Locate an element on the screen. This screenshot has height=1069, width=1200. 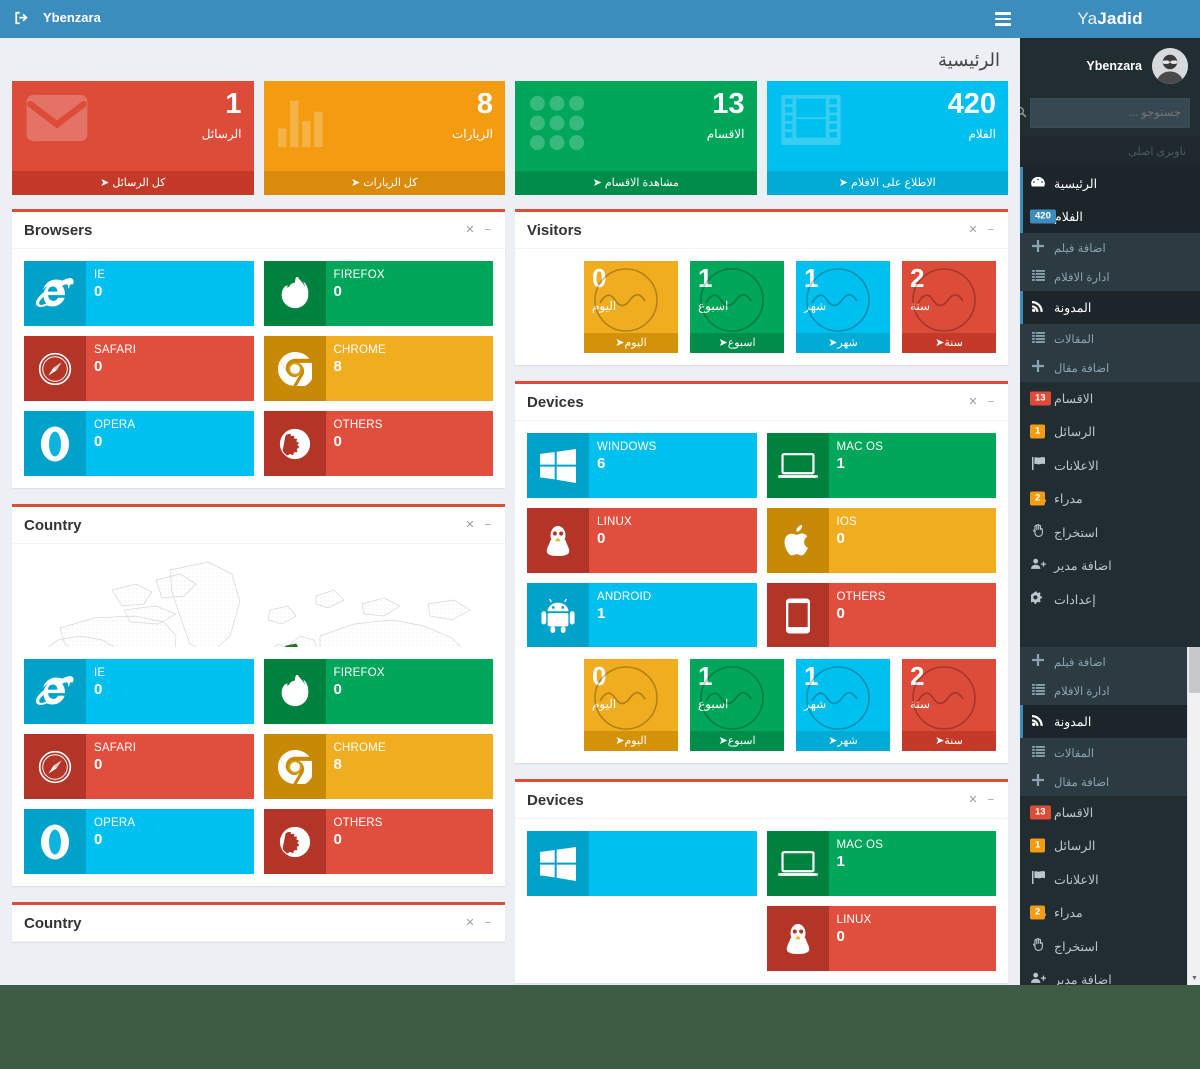
sidebar-item-8: الرسائل 1 is located at coordinates (1110, 431).